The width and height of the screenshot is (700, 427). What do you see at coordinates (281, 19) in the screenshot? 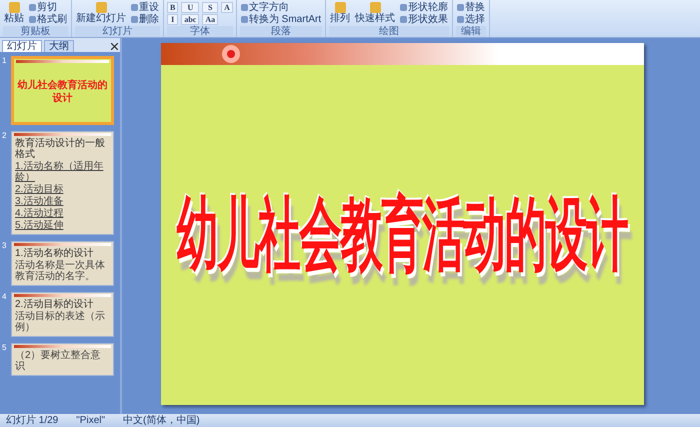
I see `ribbon-button: 转换为 SmartArt` at bounding box center [281, 19].